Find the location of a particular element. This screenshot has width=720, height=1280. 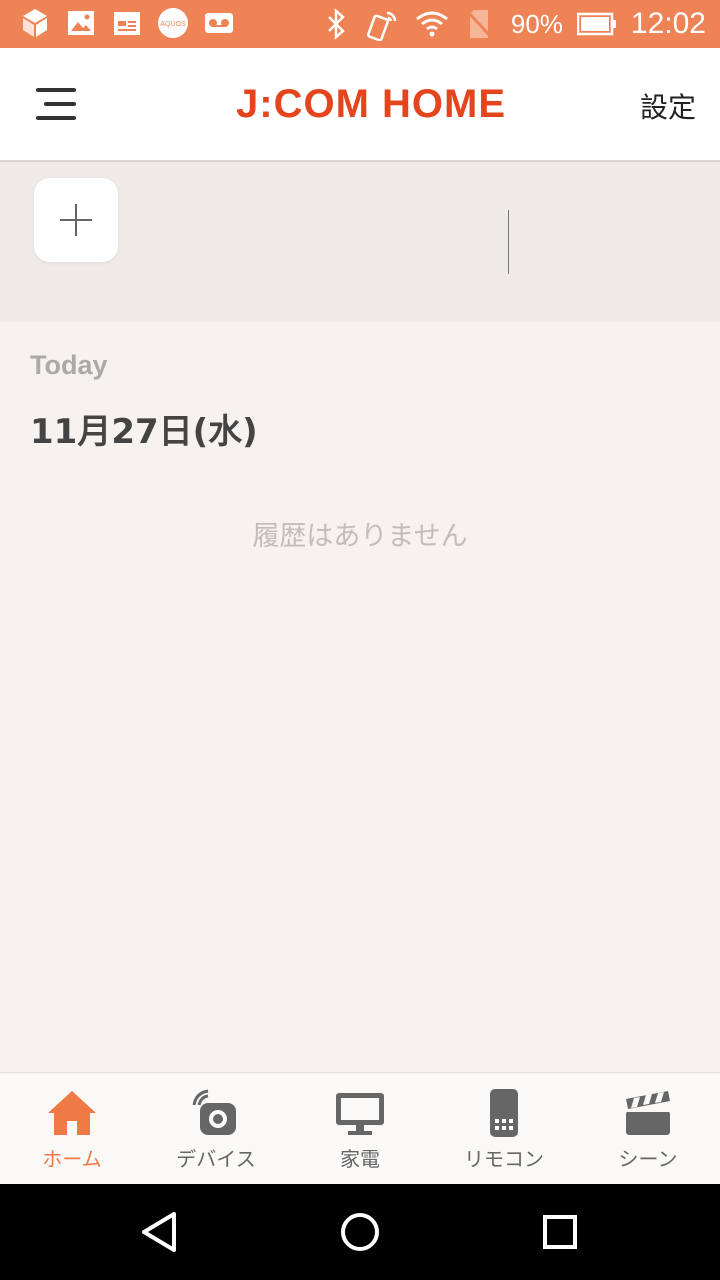

bottom-nav: ホーム デバイス 家電 リモコン シーン is located at coordinates (360, 1128).